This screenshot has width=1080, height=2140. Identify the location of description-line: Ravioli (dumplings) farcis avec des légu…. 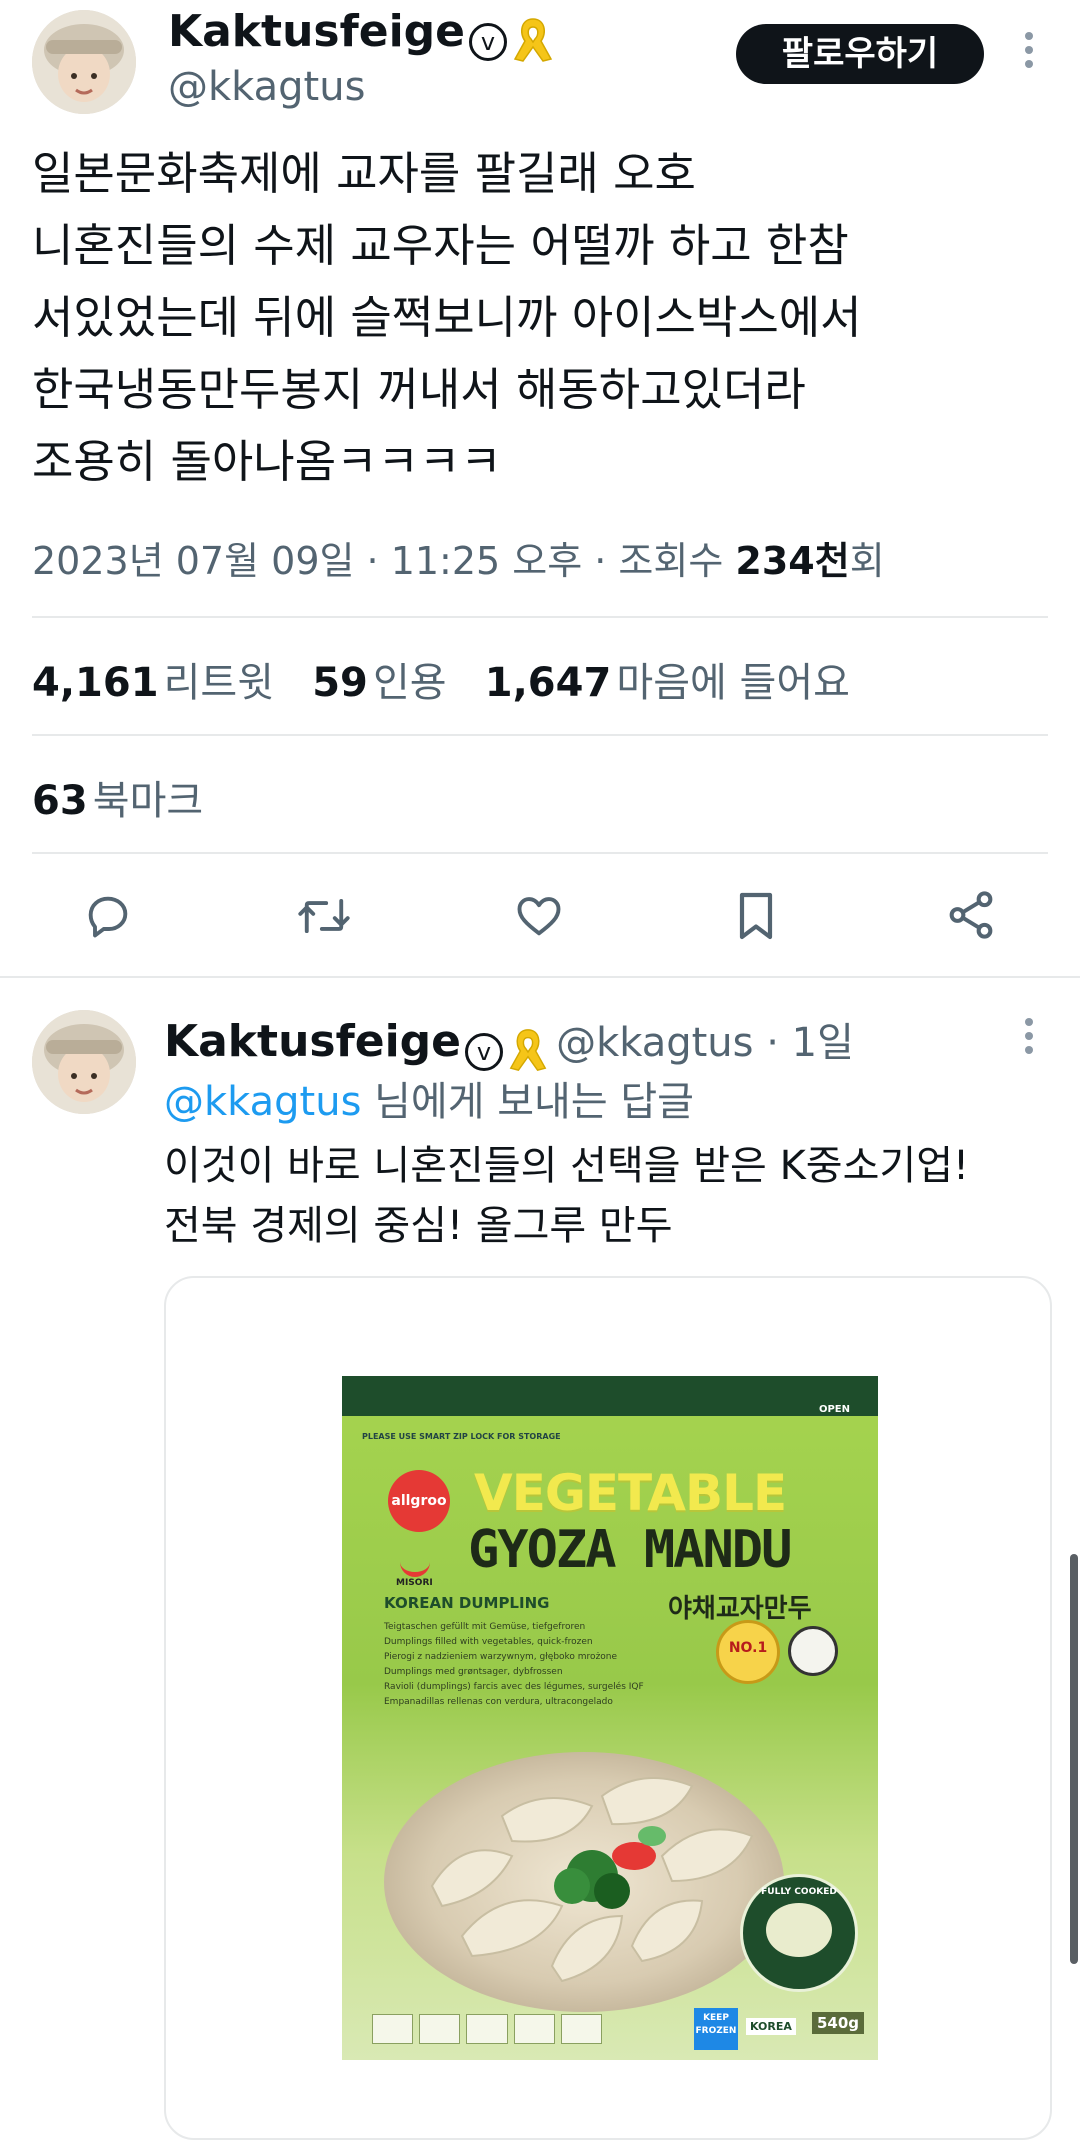
(514, 1687).